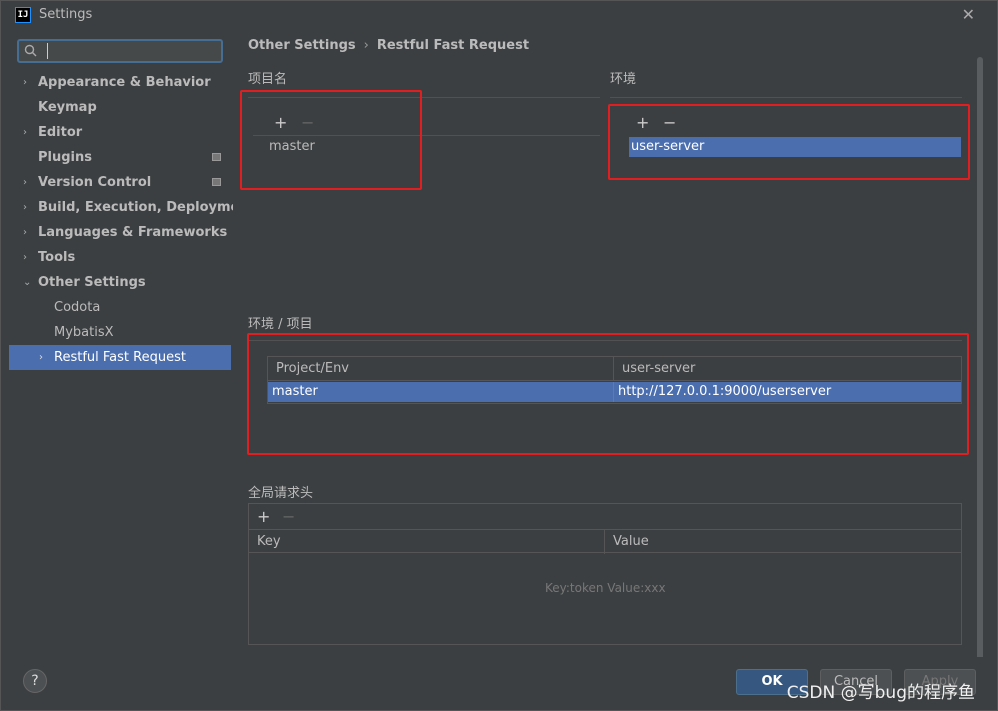  I want to click on sidebar-item-other-settings: ⌄ Other Settings, so click(120, 282).